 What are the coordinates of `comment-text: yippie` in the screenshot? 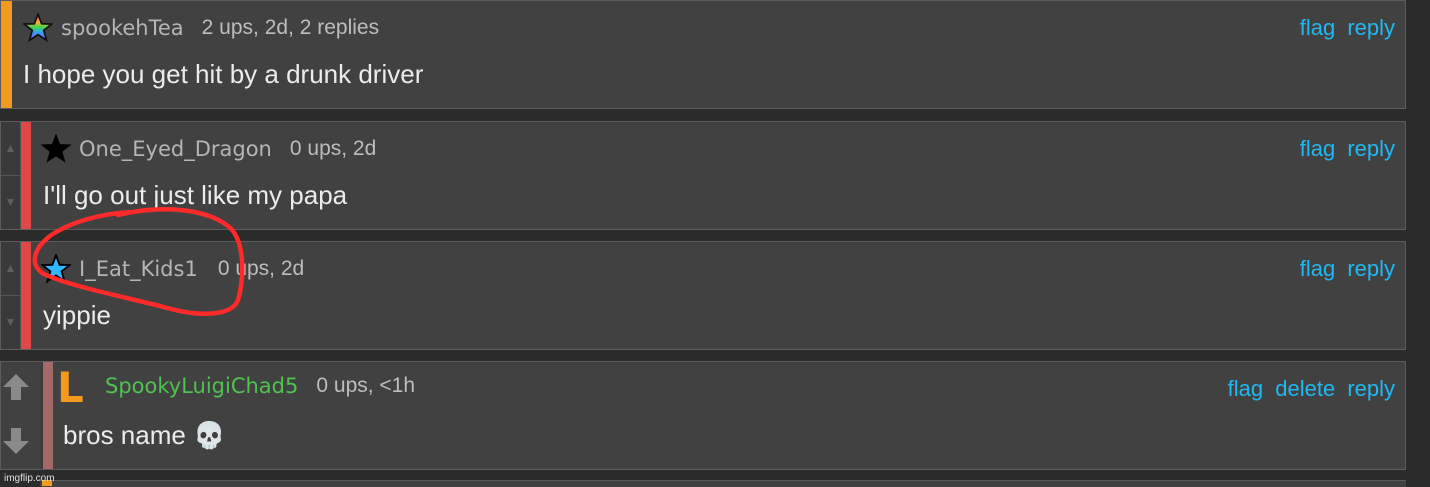 It's located at (77, 315).